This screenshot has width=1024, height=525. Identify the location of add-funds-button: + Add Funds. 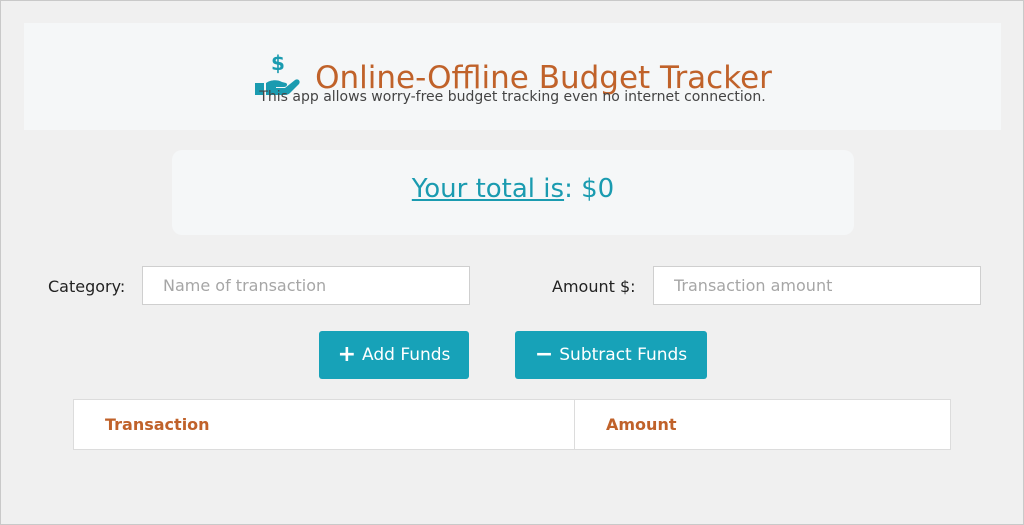
(394, 355).